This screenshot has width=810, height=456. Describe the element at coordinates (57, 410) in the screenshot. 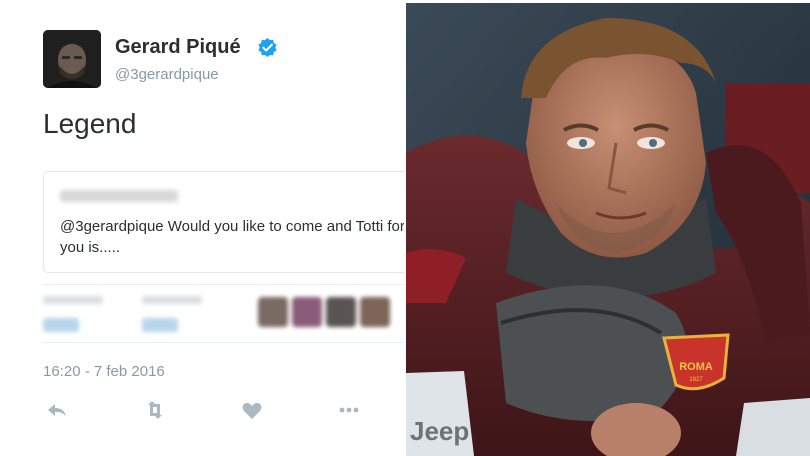

I see `reply-icon` at that location.